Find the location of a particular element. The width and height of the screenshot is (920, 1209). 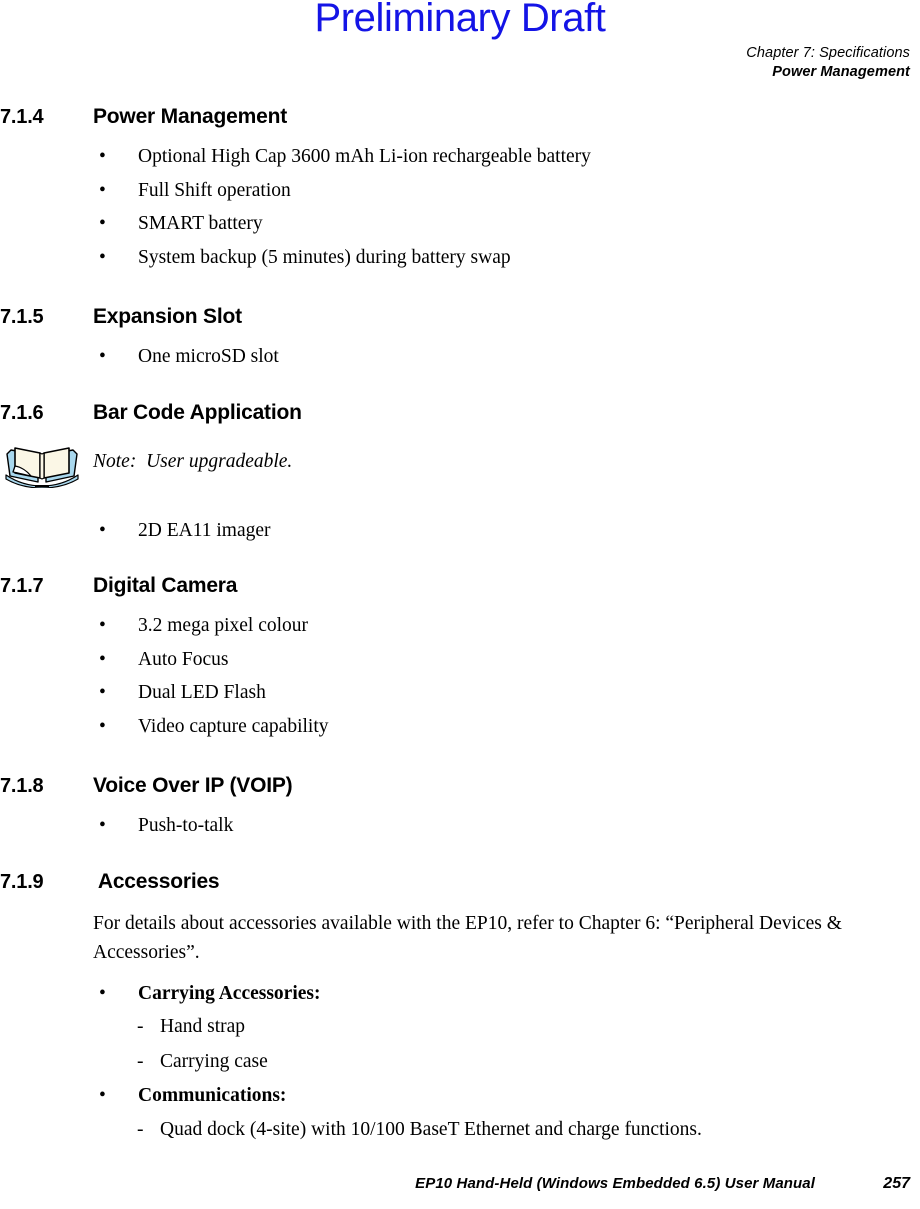

accessory-subitem-list: - Hand strap - Carrying case is located at coordinates (460, 1044).